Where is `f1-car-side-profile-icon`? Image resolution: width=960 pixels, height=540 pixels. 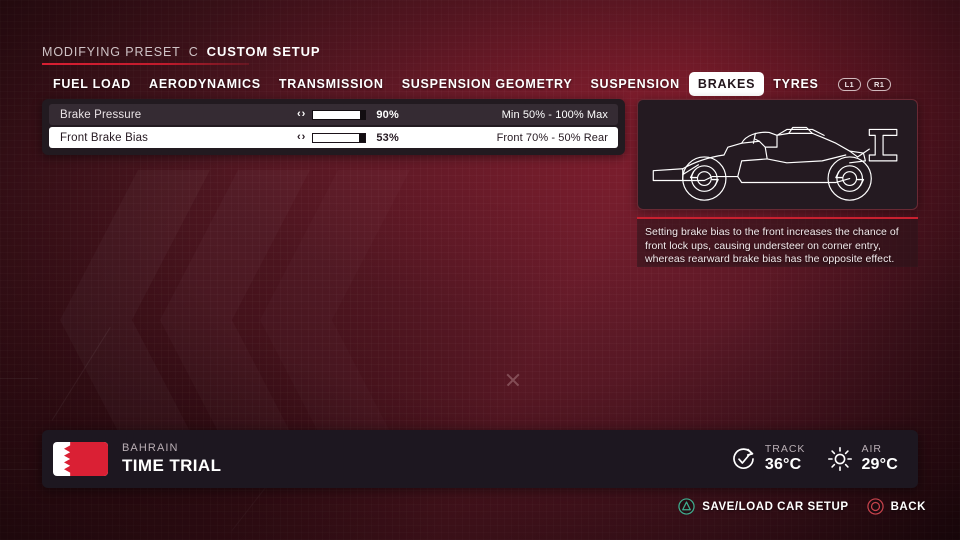
f1-car-side-profile-icon is located at coordinates (775, 163).